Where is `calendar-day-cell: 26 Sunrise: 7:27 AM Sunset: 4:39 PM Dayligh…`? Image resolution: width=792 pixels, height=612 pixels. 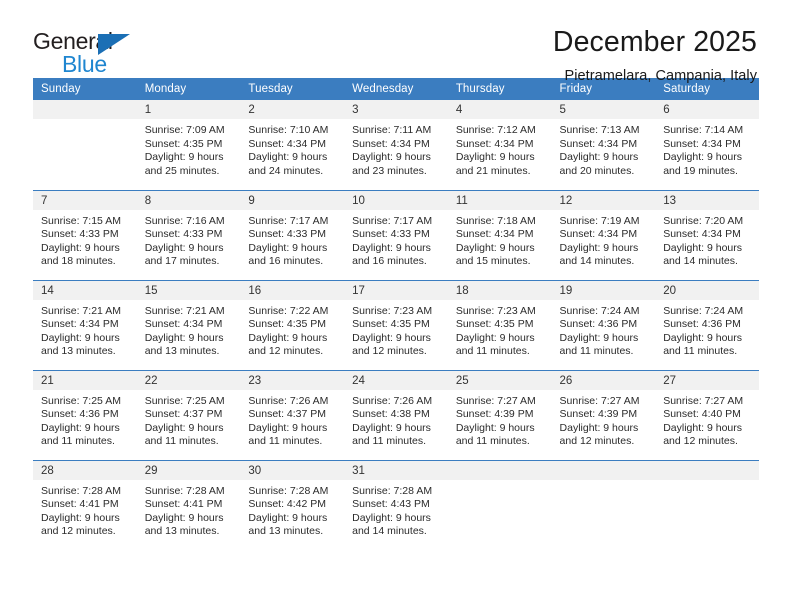
calendar-day-cell: 26 Sunrise: 7:27 AM Sunset: 4:39 PM Dayligh… is located at coordinates (603, 414).